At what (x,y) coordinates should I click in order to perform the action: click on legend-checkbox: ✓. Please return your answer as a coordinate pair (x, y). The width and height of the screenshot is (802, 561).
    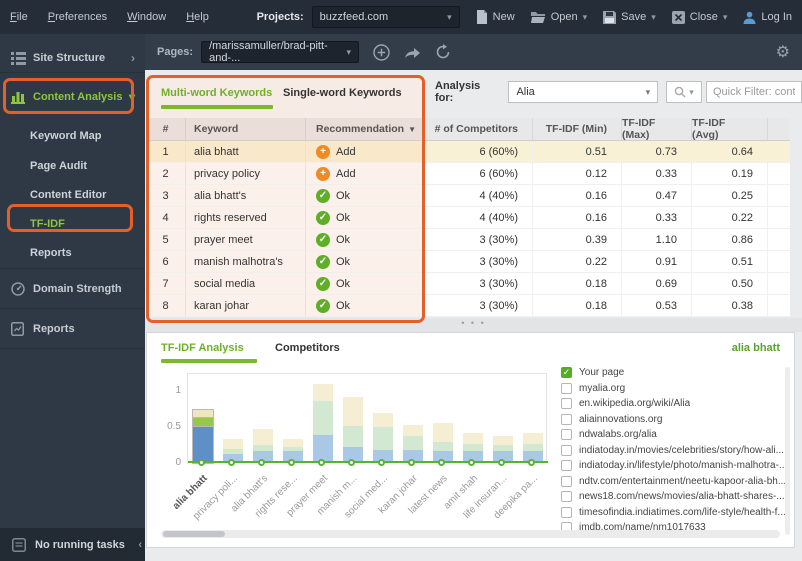
    Looking at the image, I should click on (566, 373).